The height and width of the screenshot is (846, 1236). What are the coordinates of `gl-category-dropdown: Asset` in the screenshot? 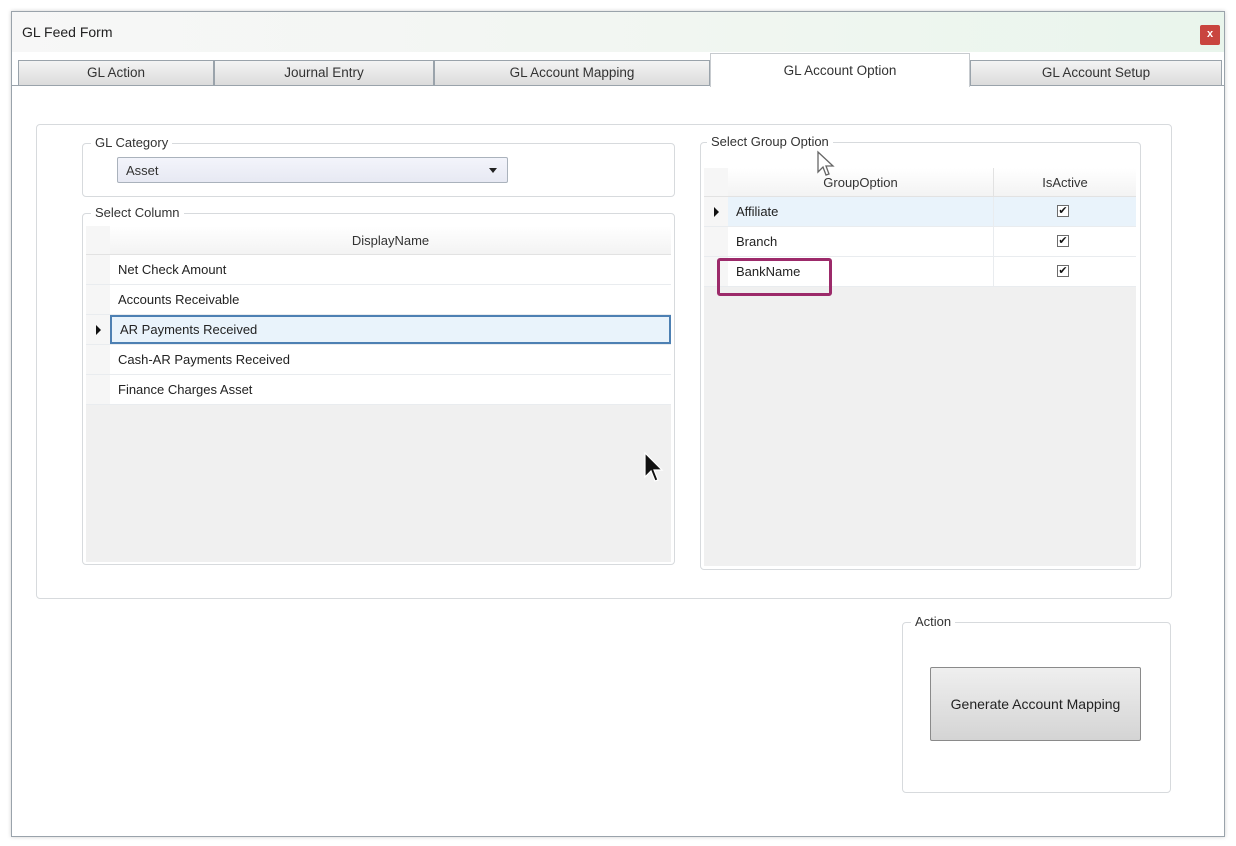 It's located at (312, 170).